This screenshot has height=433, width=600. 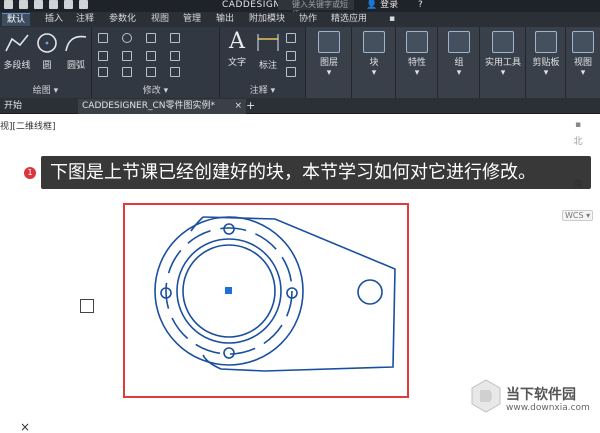 I want to click on tab-collaborate: 协作, so click(x=308, y=19).